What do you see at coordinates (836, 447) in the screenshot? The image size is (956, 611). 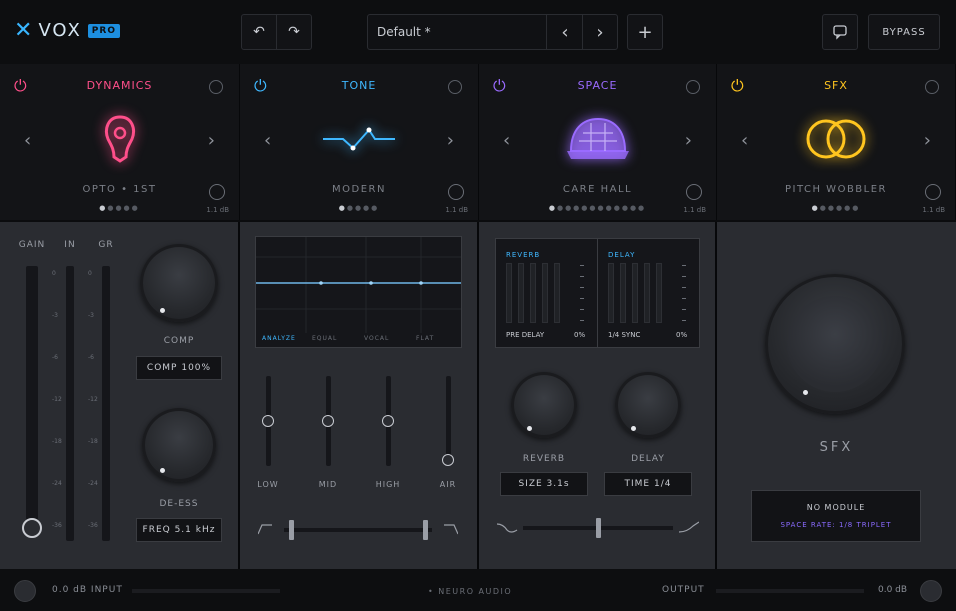 I see `sfx-label: SFX` at bounding box center [836, 447].